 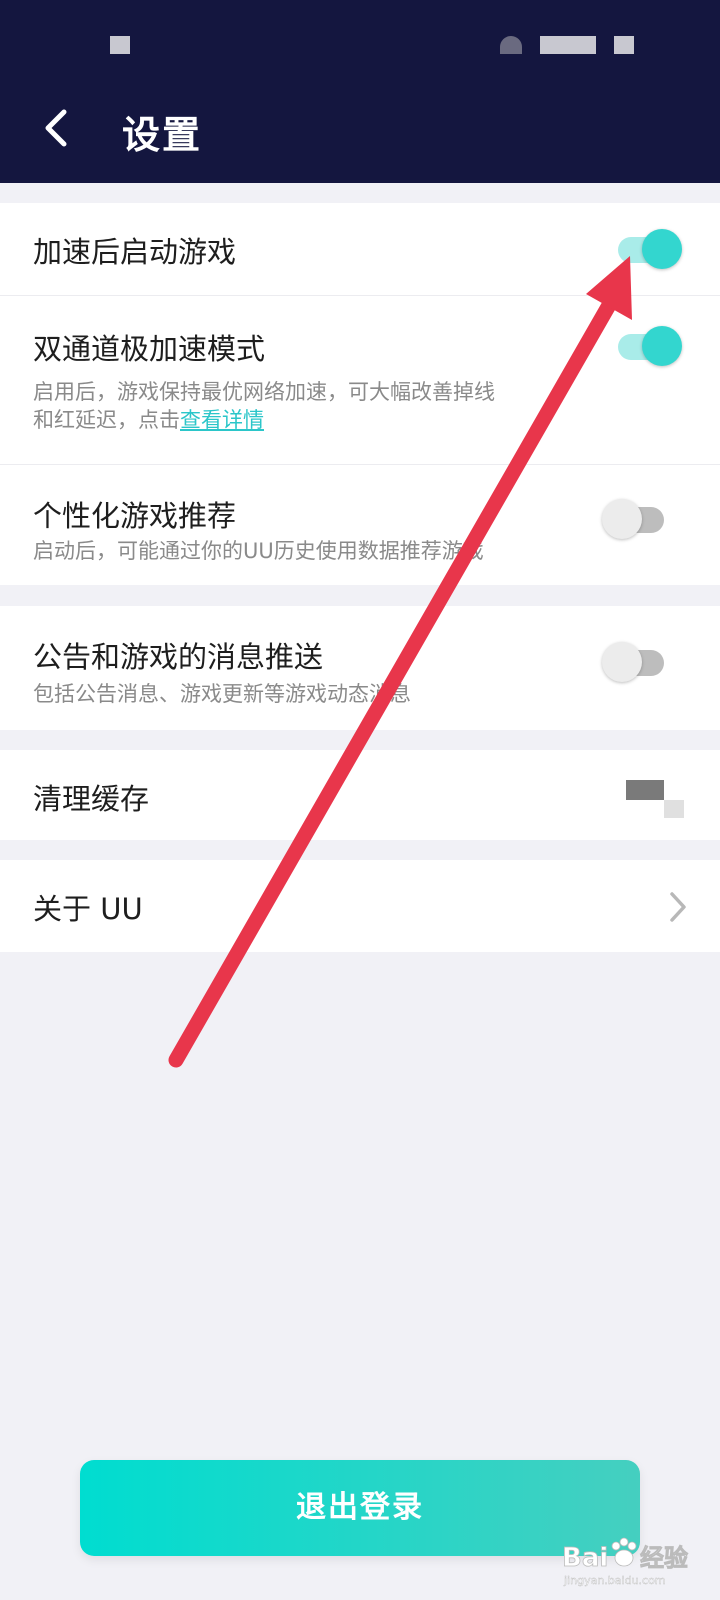 I want to click on setting-description-text: 和红延迟，点击, so click(x=106, y=420).